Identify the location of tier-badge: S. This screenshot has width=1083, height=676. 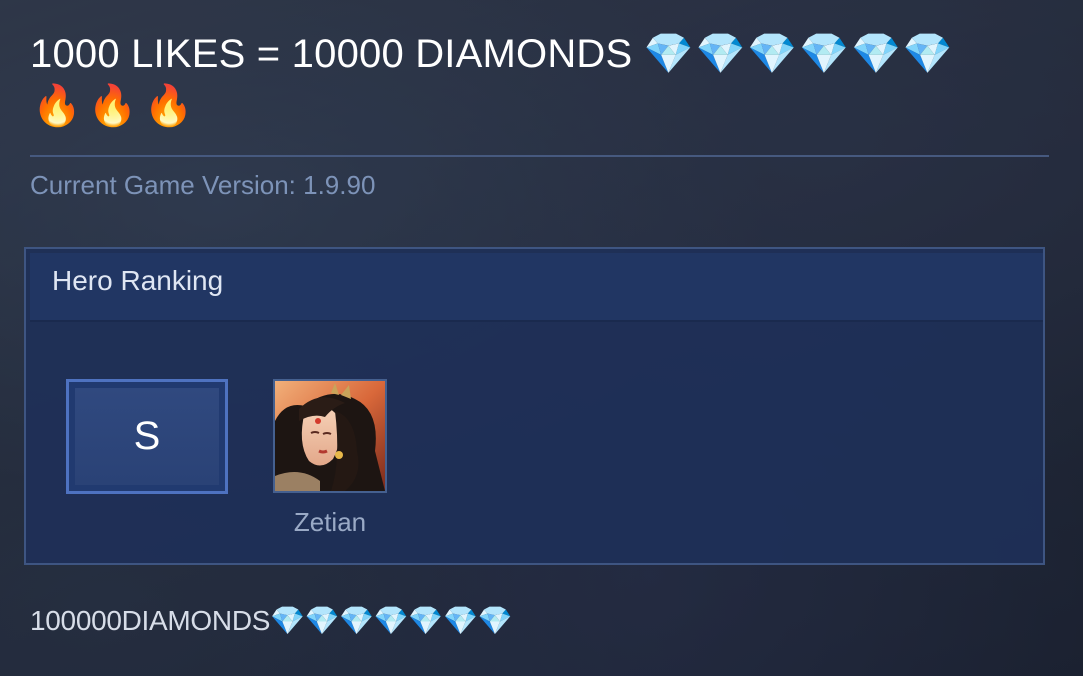
(147, 436).